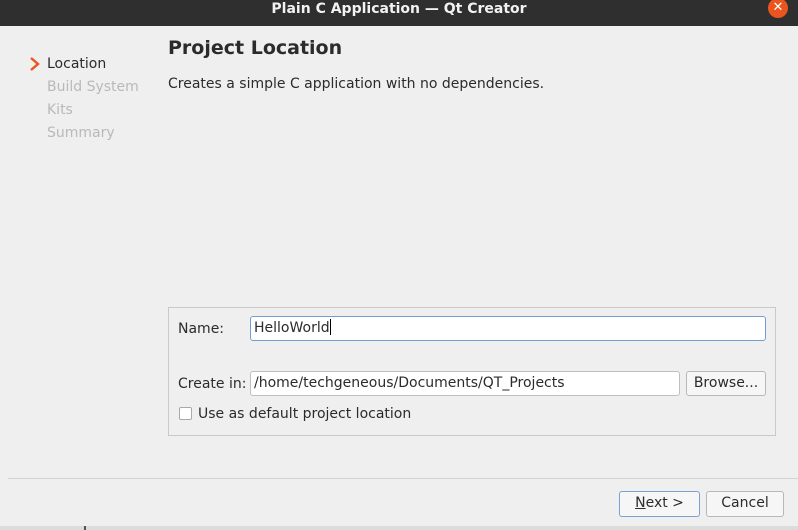  Describe the element at coordinates (508, 328) in the screenshot. I see `name-field: HelloWorld` at that location.